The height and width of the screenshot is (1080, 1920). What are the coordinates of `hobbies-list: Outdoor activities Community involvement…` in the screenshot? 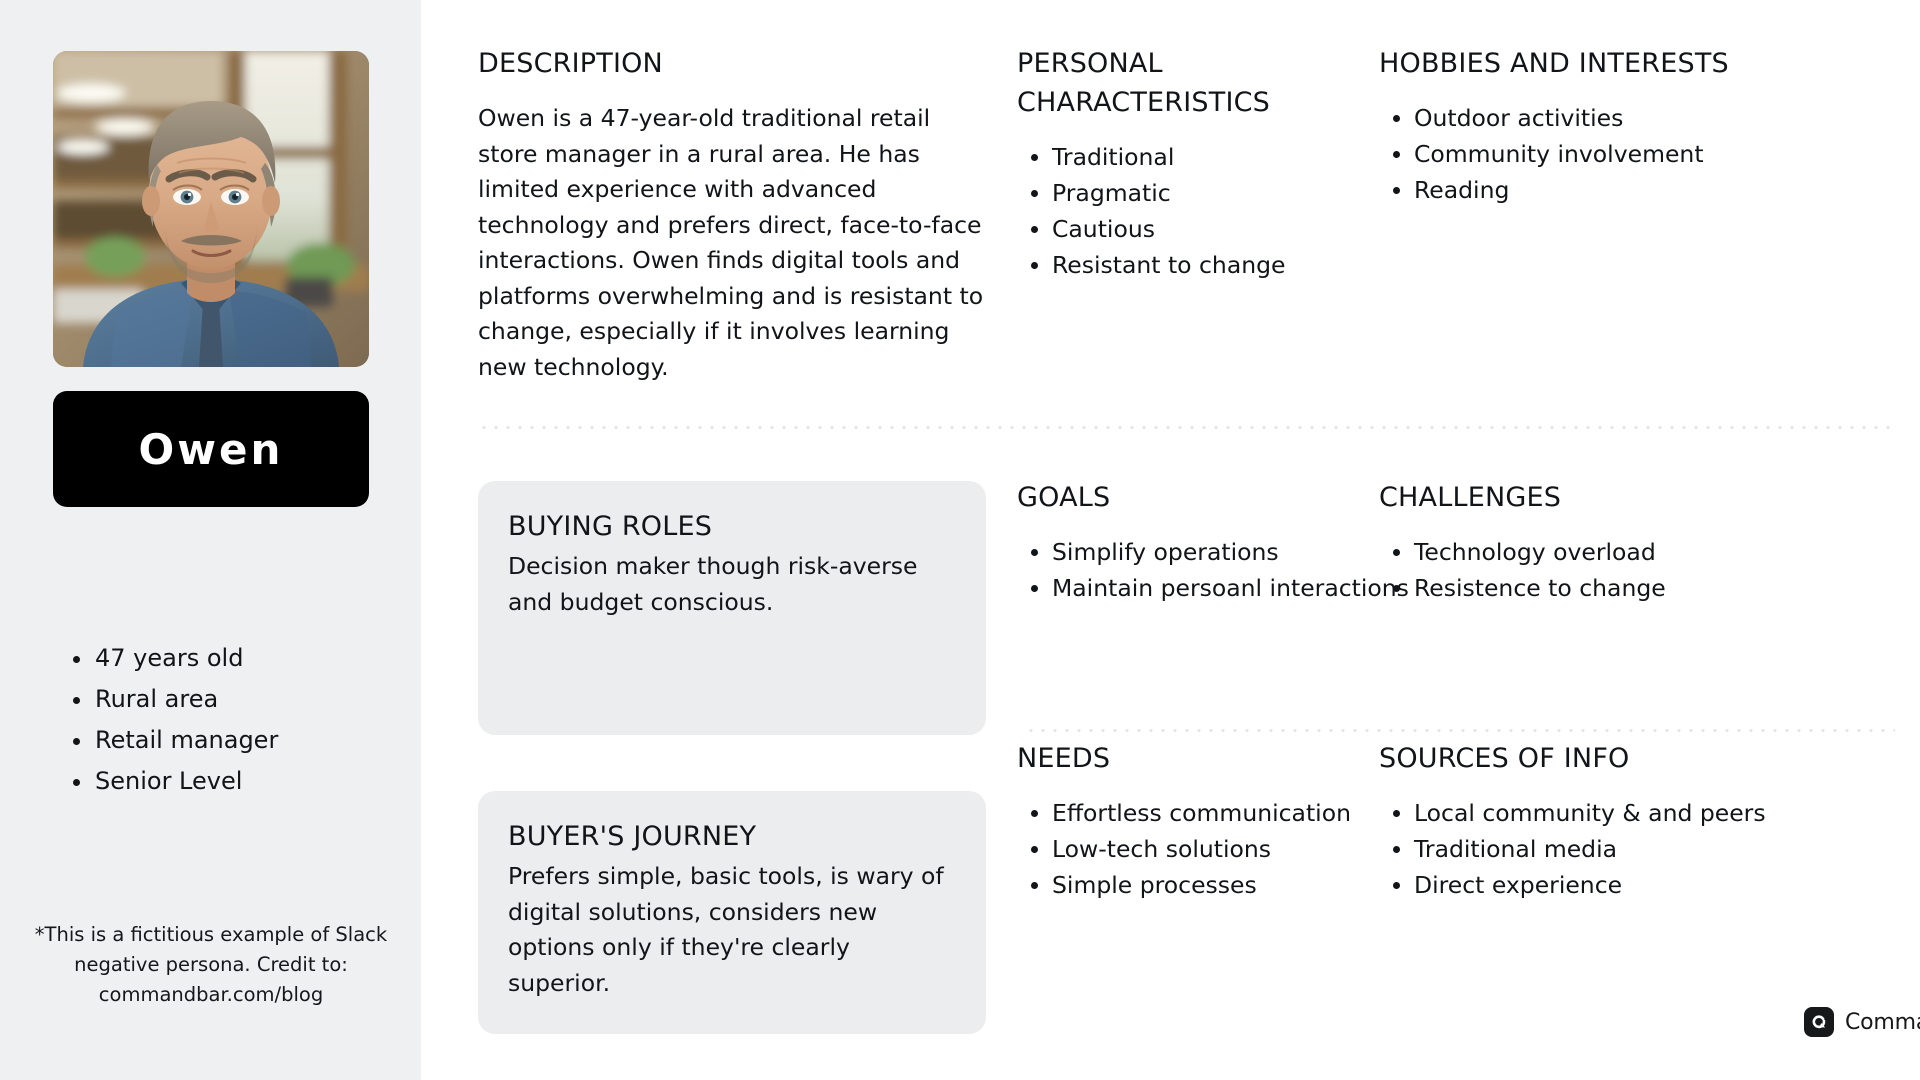 It's located at (1614, 154).